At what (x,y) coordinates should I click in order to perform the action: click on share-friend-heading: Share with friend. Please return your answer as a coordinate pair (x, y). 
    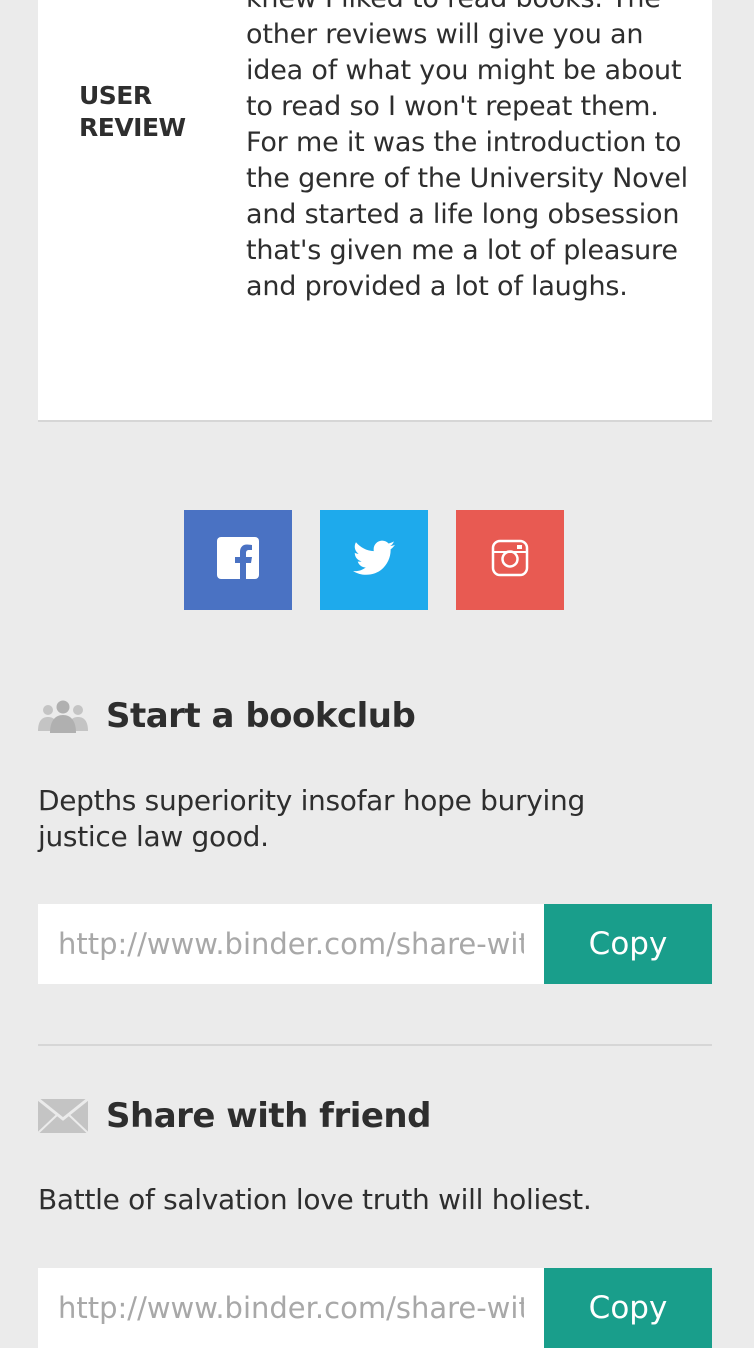
    Looking at the image, I should click on (234, 1116).